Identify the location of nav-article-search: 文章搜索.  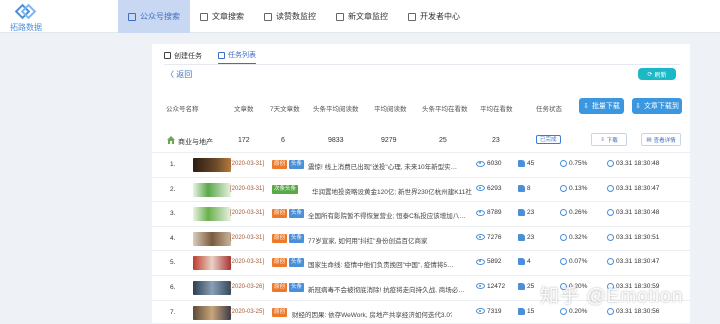
(222, 16).